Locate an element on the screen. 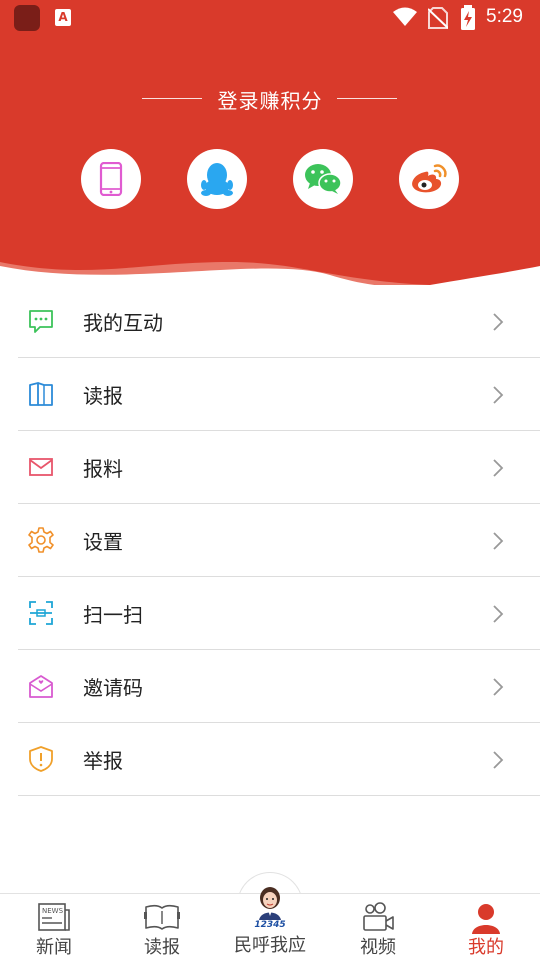 This screenshot has width=540, height=960. menu-item-label: 我的互动 is located at coordinates (123, 323).